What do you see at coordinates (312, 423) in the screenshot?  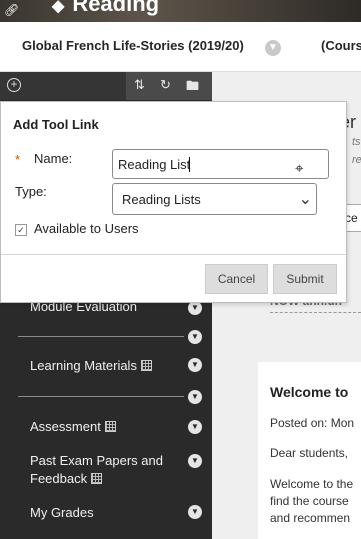 I see `announcement-date: Posted on: Mon` at bounding box center [312, 423].